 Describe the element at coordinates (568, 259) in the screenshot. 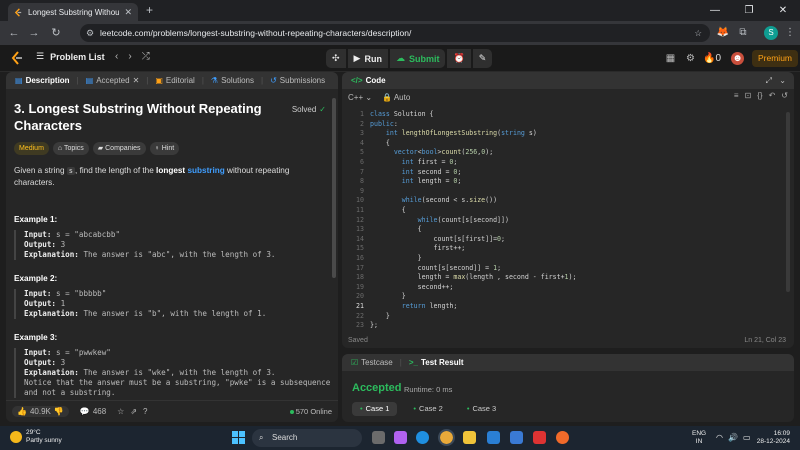

I see `code-line: 16 }` at that location.